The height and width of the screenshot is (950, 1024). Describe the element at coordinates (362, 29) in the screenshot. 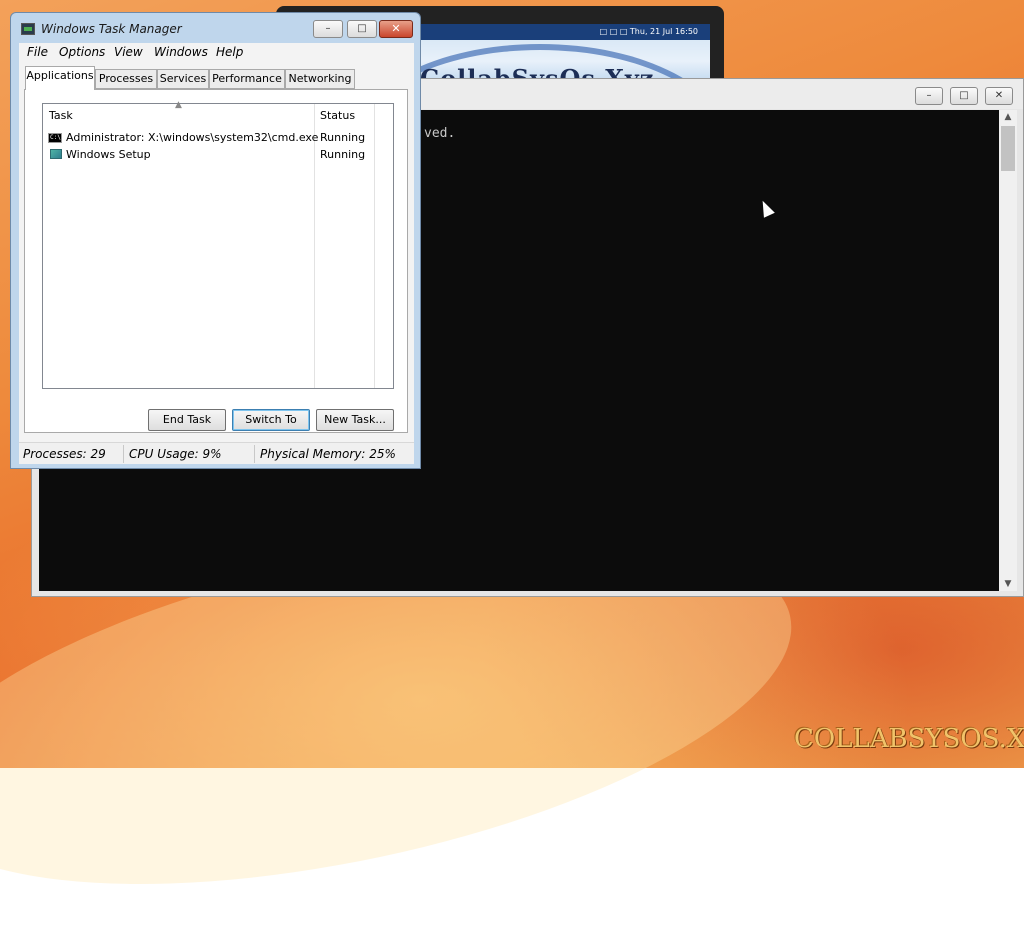

I see `maximize-button: □` at that location.